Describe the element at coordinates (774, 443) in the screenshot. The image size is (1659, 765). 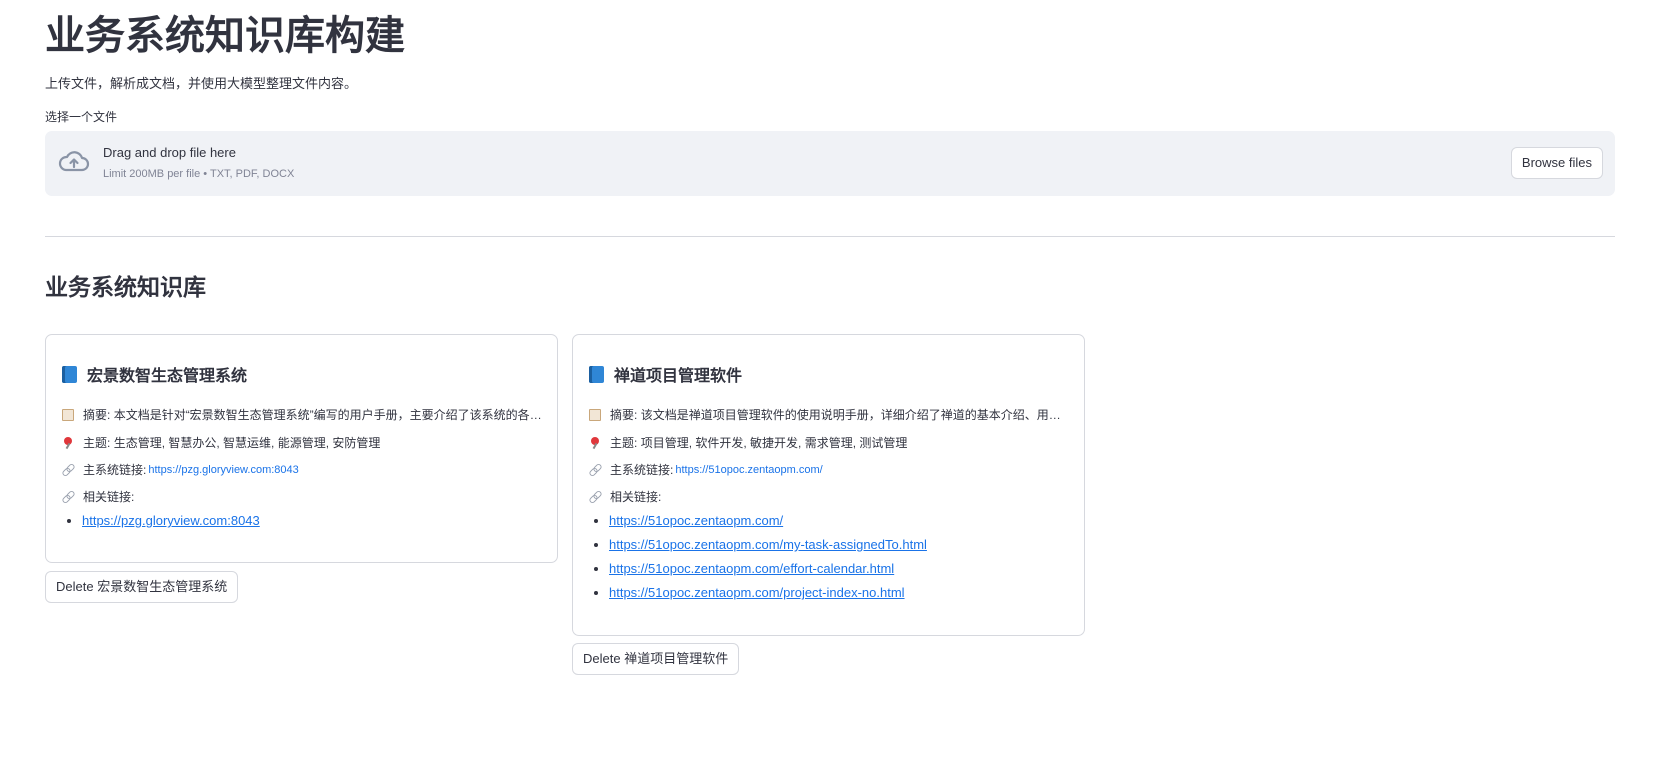
I see `topic-text: 项目管理, 软件开发, 敏捷开发, 需求管理, 测试管理` at that location.